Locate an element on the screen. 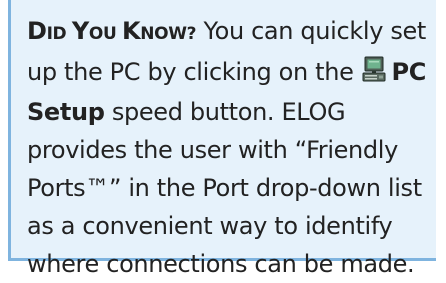  did-you-know-heading: DID YOU KNOW? is located at coordinates (112, 31).